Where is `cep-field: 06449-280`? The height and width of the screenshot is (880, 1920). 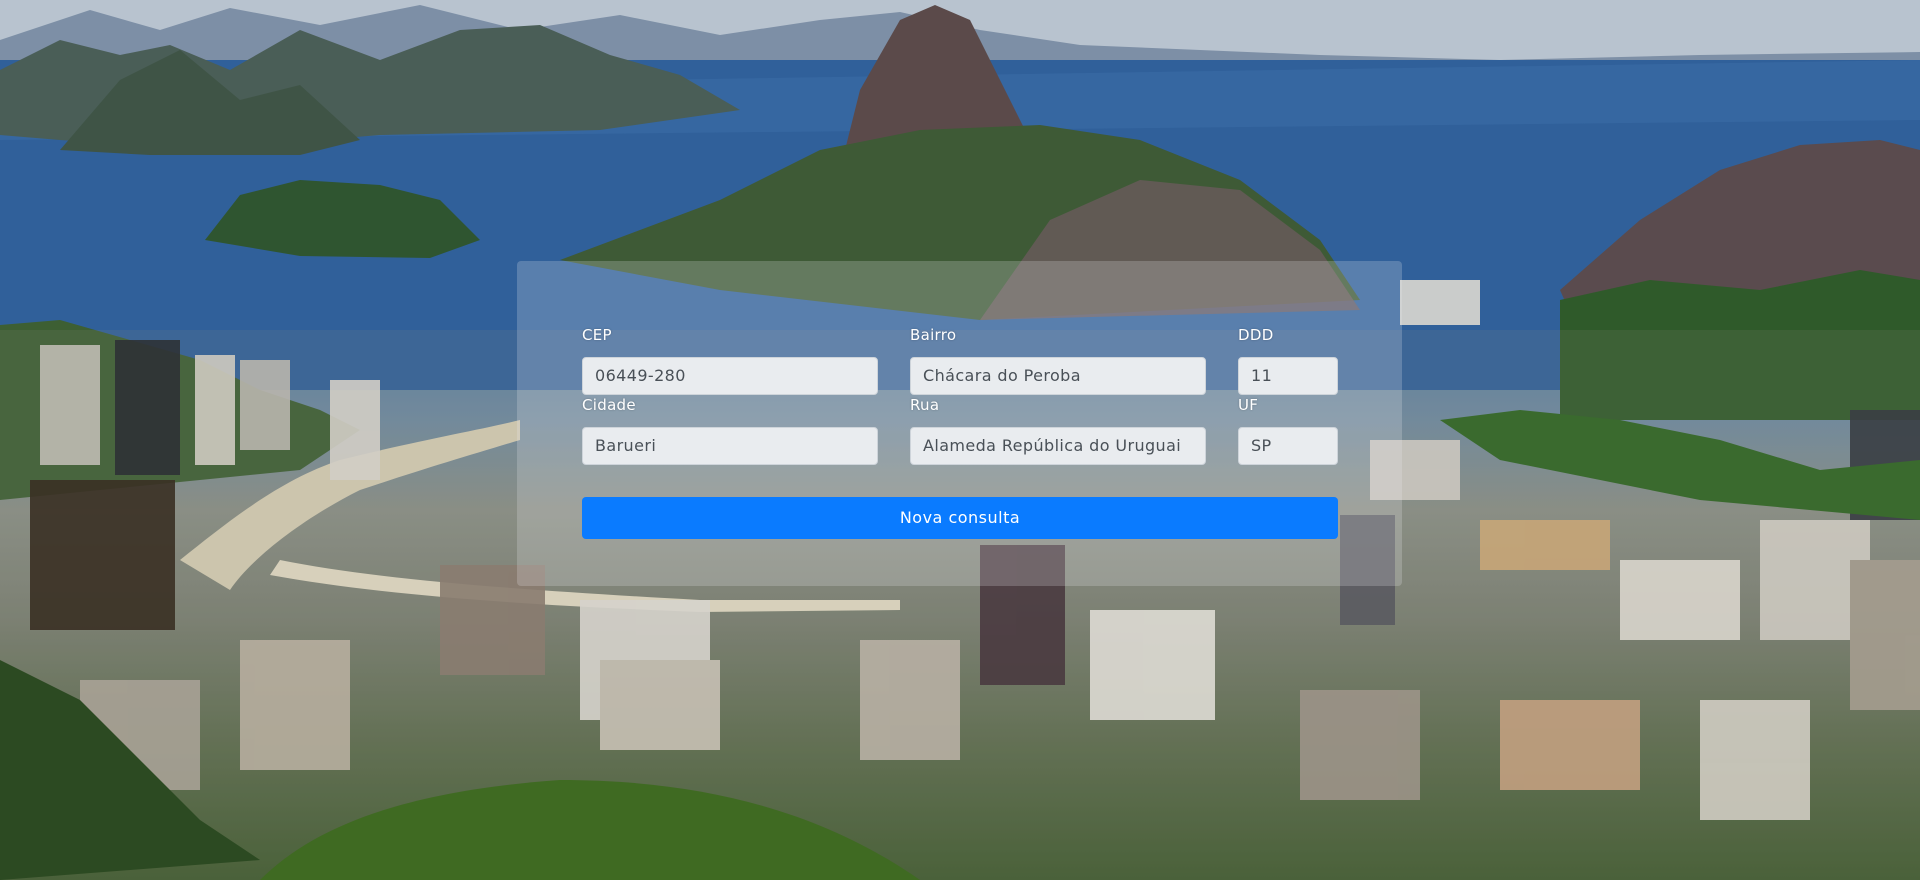 cep-field: 06449-280 is located at coordinates (730, 376).